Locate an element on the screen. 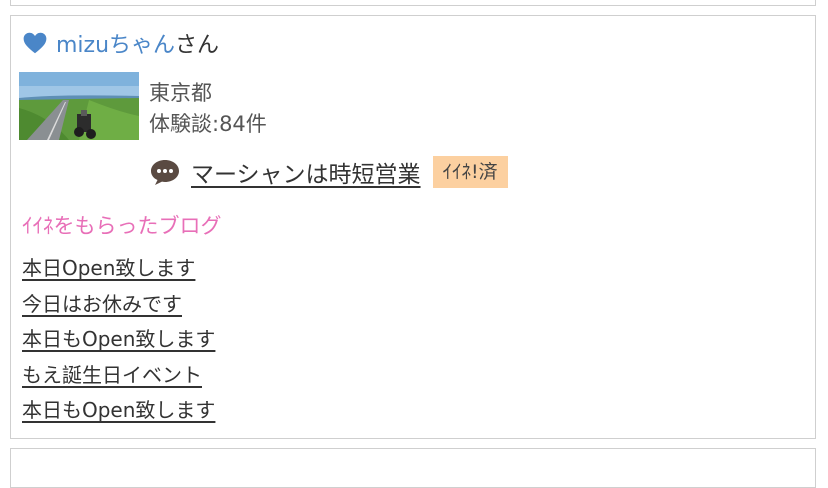 This screenshot has width=828, height=488. list-item: 今日はお休みです is located at coordinates (118, 308).